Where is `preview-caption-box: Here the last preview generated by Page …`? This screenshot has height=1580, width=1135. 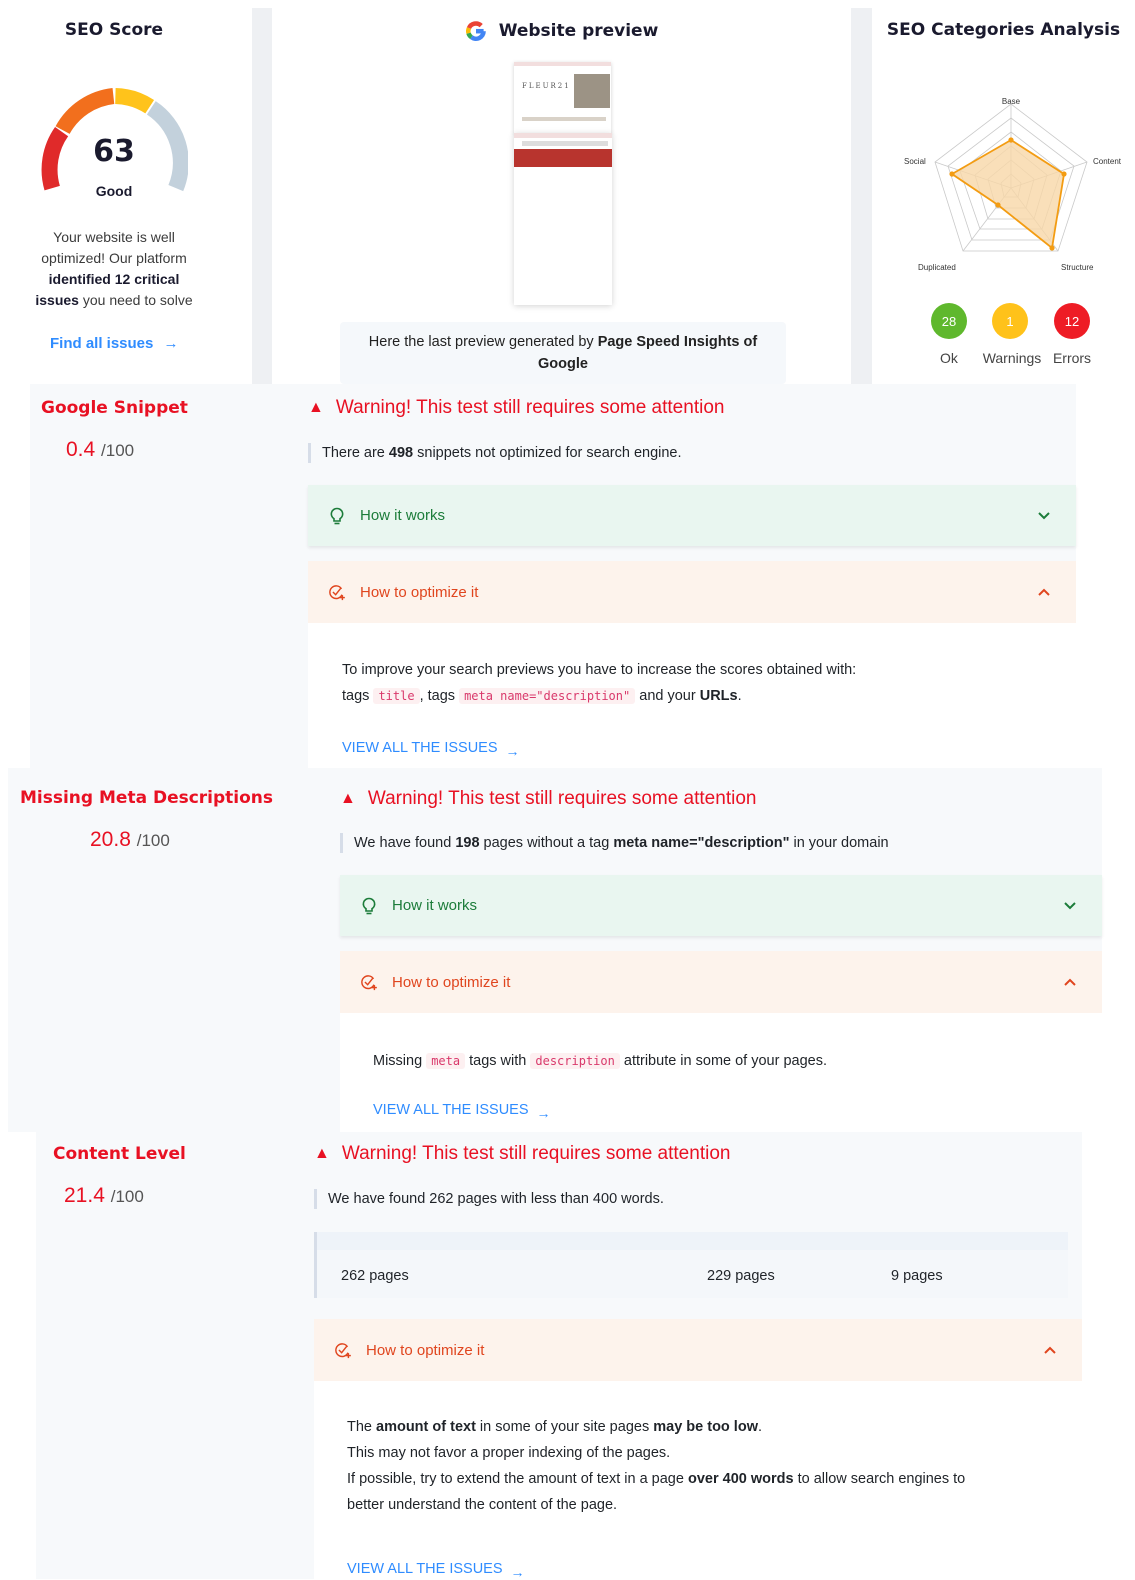 preview-caption-box: Here the last preview generated by Page … is located at coordinates (563, 353).